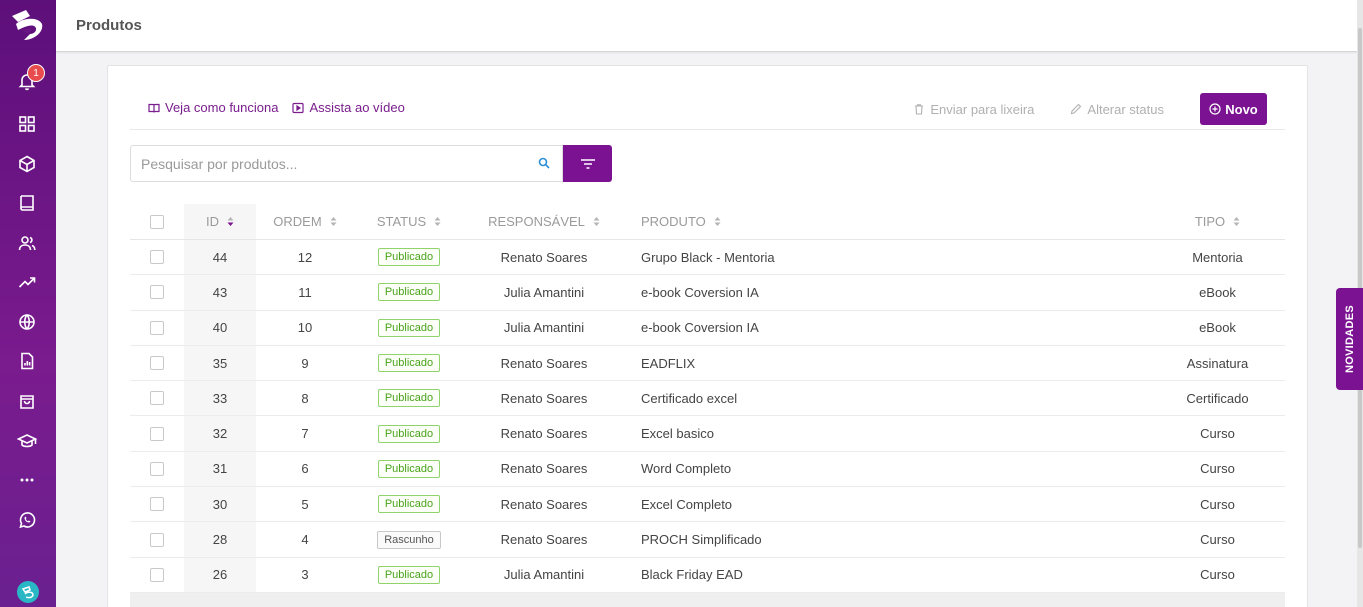 The width and height of the screenshot is (1363, 607). Describe the element at coordinates (409, 221) in the screenshot. I see `header-status: STATUS` at that location.